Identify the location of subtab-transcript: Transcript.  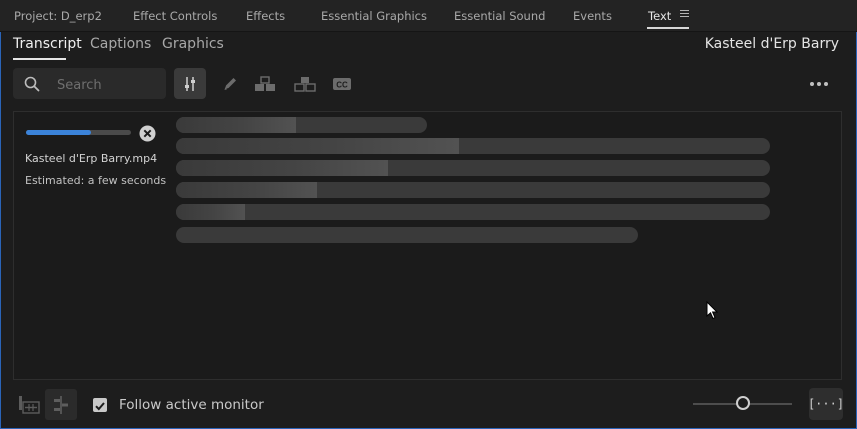
(47, 44).